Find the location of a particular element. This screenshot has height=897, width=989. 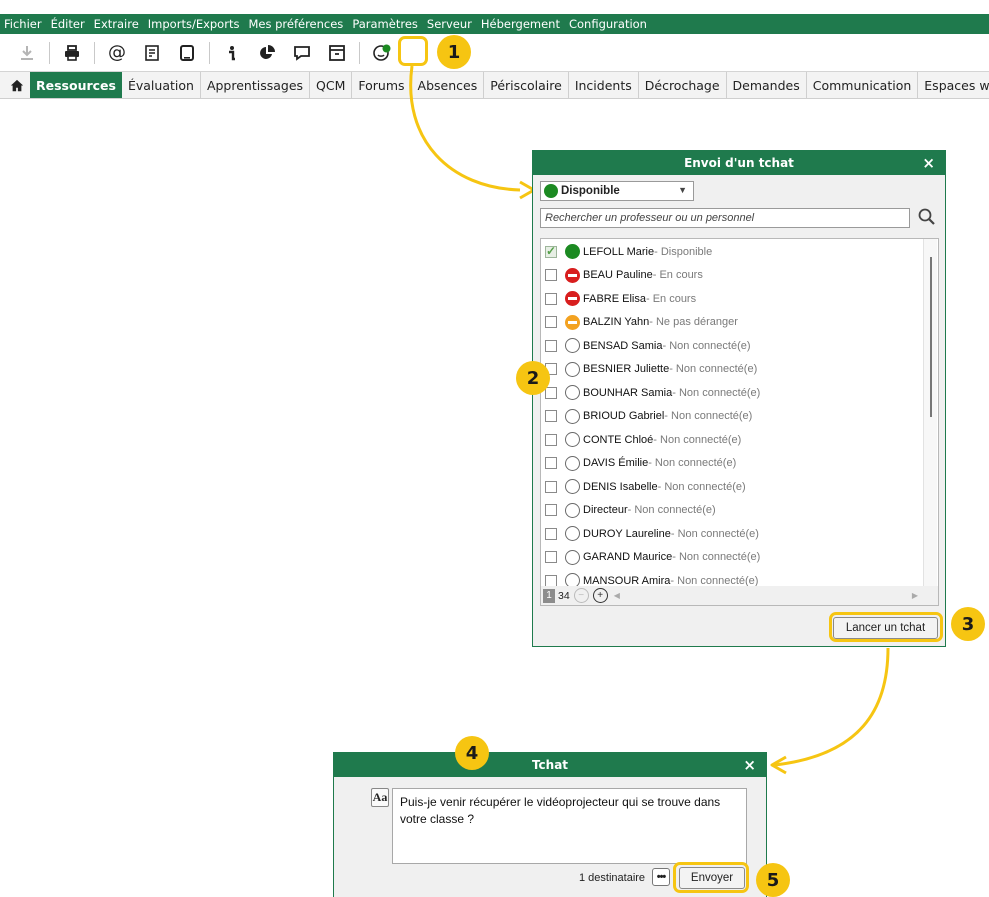

person-name: DUROY Laureline is located at coordinates (627, 533).